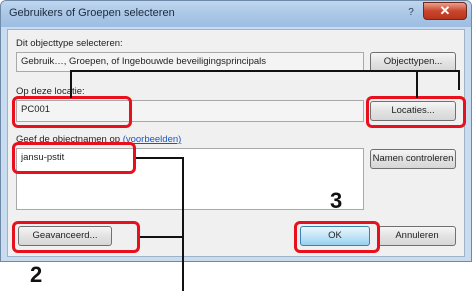 The image size is (472, 291). What do you see at coordinates (413, 159) in the screenshot?
I see `check-names-button: Namen controleren` at bounding box center [413, 159].